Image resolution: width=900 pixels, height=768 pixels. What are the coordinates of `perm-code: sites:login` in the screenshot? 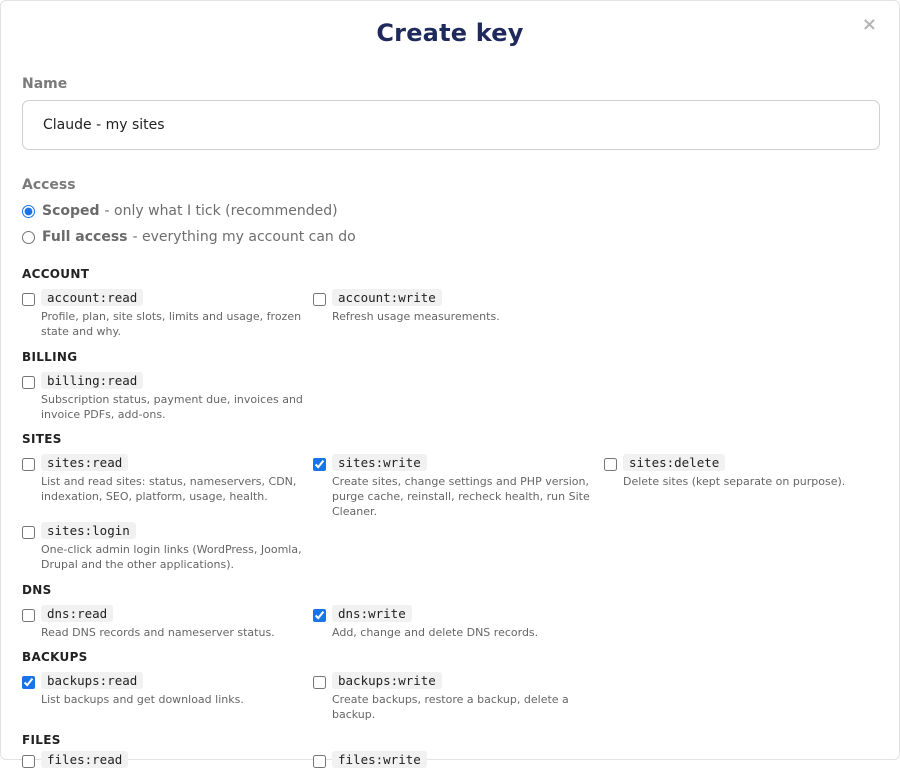 It's located at (88, 530).